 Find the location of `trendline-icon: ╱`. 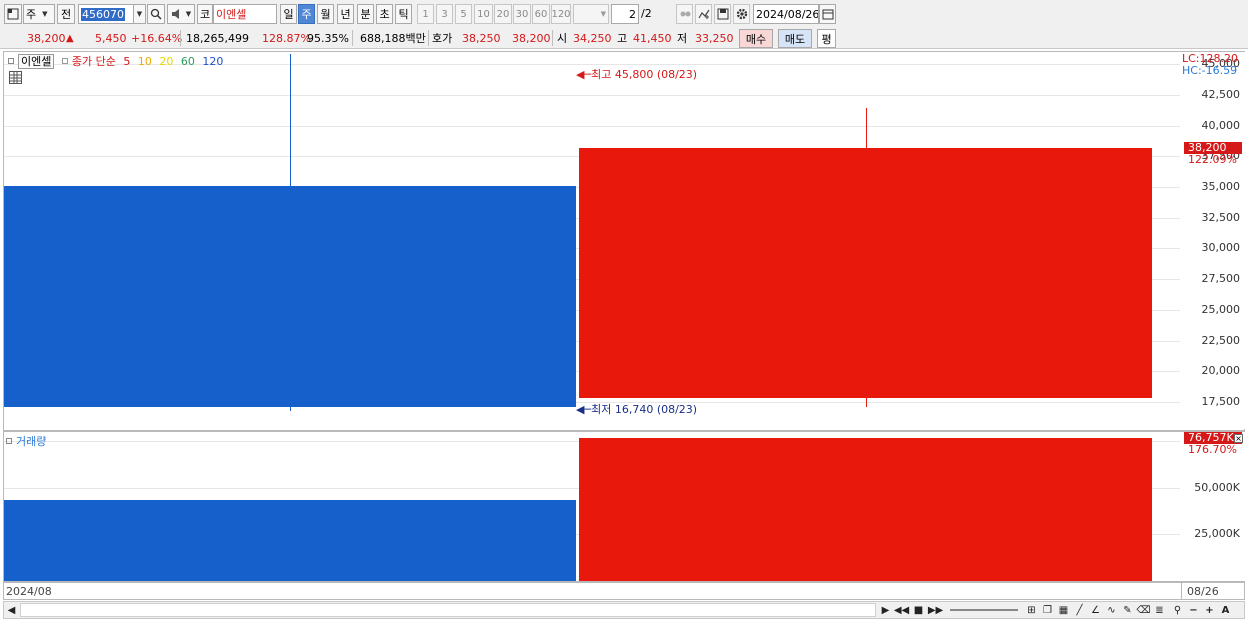

trendline-icon: ╱ is located at coordinates (1079, 610).